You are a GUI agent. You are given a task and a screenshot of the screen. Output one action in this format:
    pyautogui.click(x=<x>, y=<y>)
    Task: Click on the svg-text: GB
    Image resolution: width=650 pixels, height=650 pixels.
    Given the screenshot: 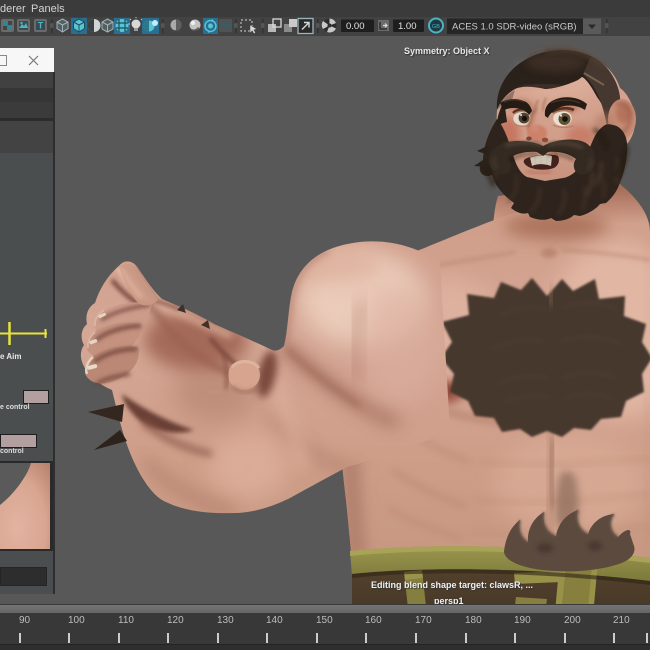 What is the action you would take?
    pyautogui.click(x=436, y=27)
    